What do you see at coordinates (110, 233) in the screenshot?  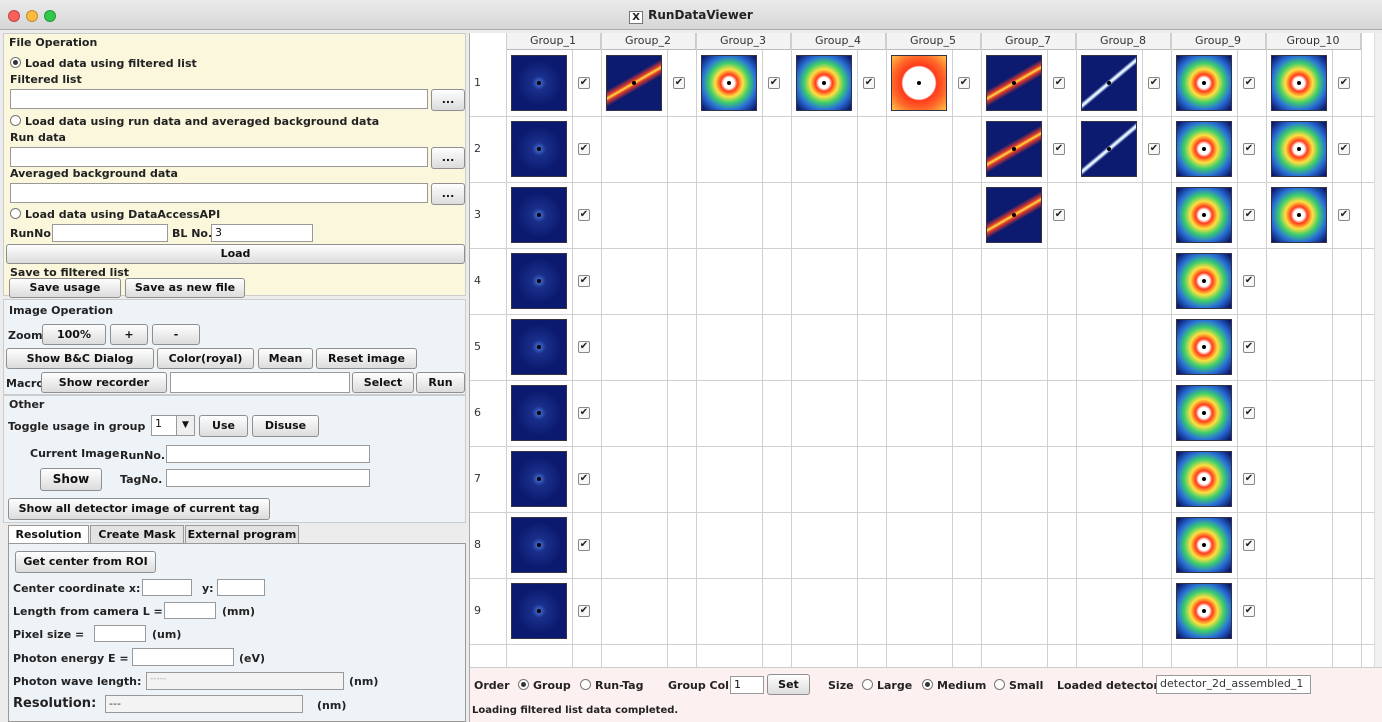 I see `runno-input` at bounding box center [110, 233].